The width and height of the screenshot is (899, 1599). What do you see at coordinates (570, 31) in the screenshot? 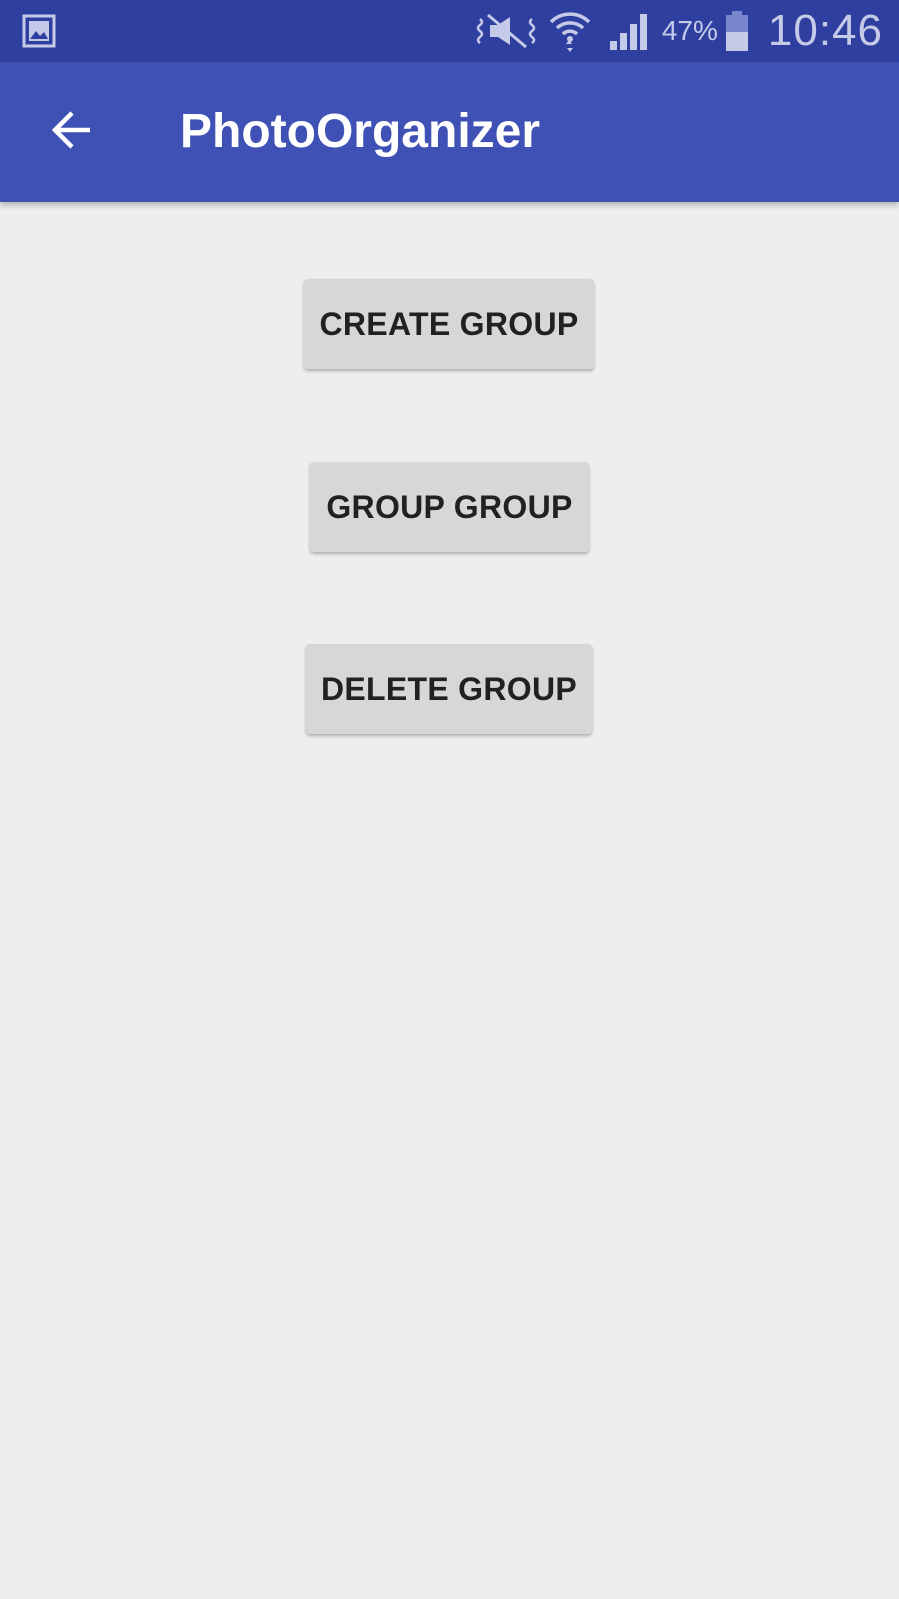
I see `wifi-icon` at bounding box center [570, 31].